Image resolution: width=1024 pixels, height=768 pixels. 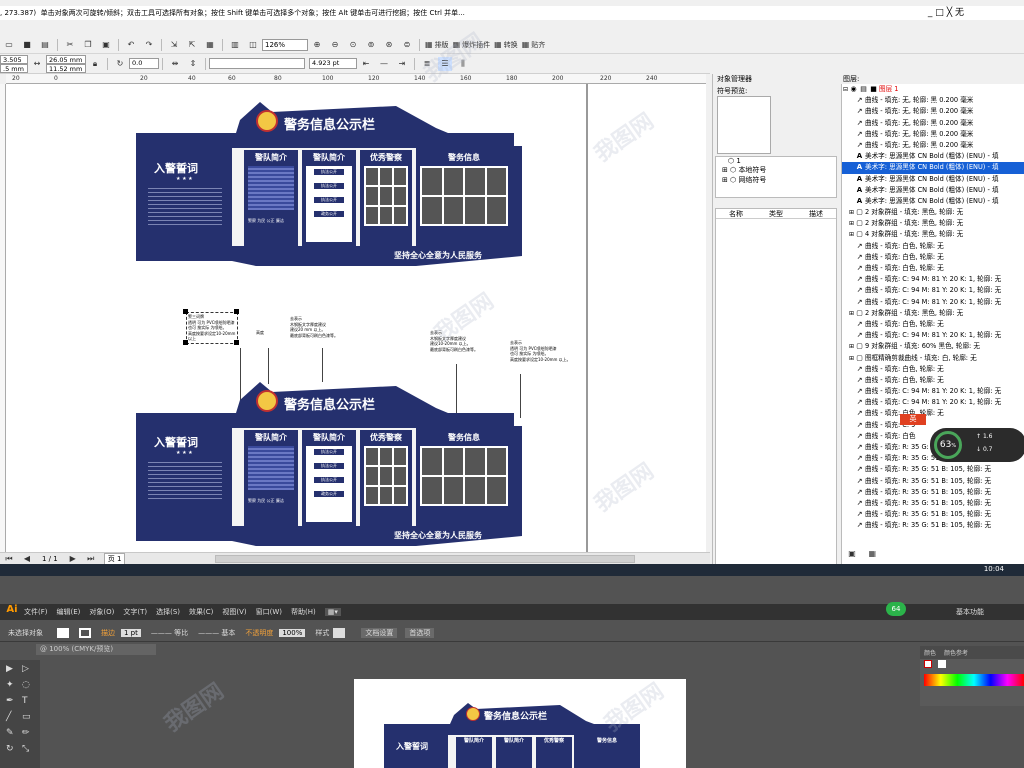 I want to click on menu-edit: 编辑(E), so click(x=69, y=612).